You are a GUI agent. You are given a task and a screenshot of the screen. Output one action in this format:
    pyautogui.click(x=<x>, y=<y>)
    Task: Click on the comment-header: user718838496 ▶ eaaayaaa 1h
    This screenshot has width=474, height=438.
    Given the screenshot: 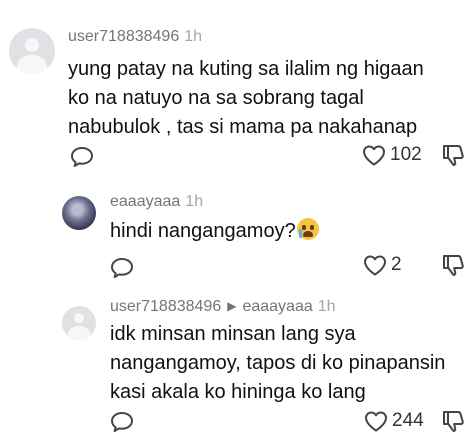 What is the action you would take?
    pyautogui.click(x=223, y=307)
    